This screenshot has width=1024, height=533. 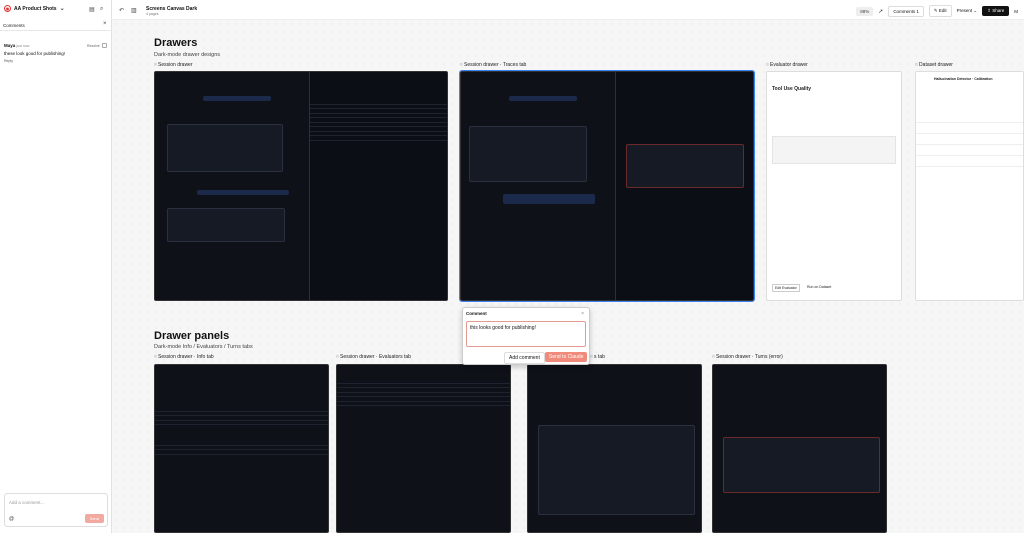 I want to click on resolve-label: Resolve, so click(x=93, y=45).